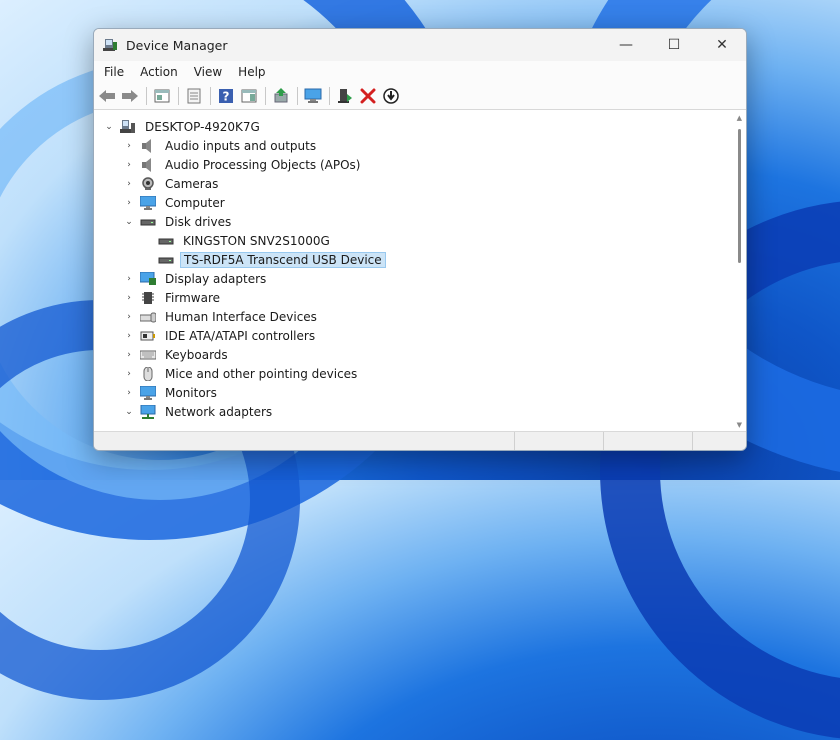 The height and width of the screenshot is (740, 840). Describe the element at coordinates (391, 96) in the screenshot. I see `download-driver-icon` at that location.